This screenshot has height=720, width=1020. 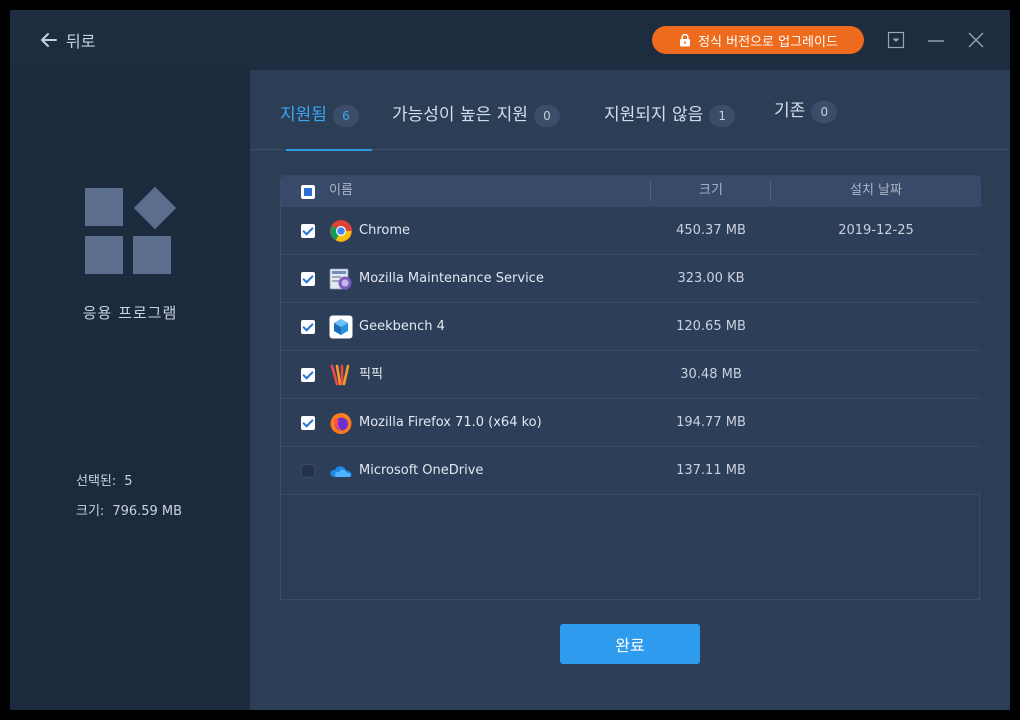 What do you see at coordinates (936, 40) in the screenshot?
I see `minimize-icon` at bounding box center [936, 40].